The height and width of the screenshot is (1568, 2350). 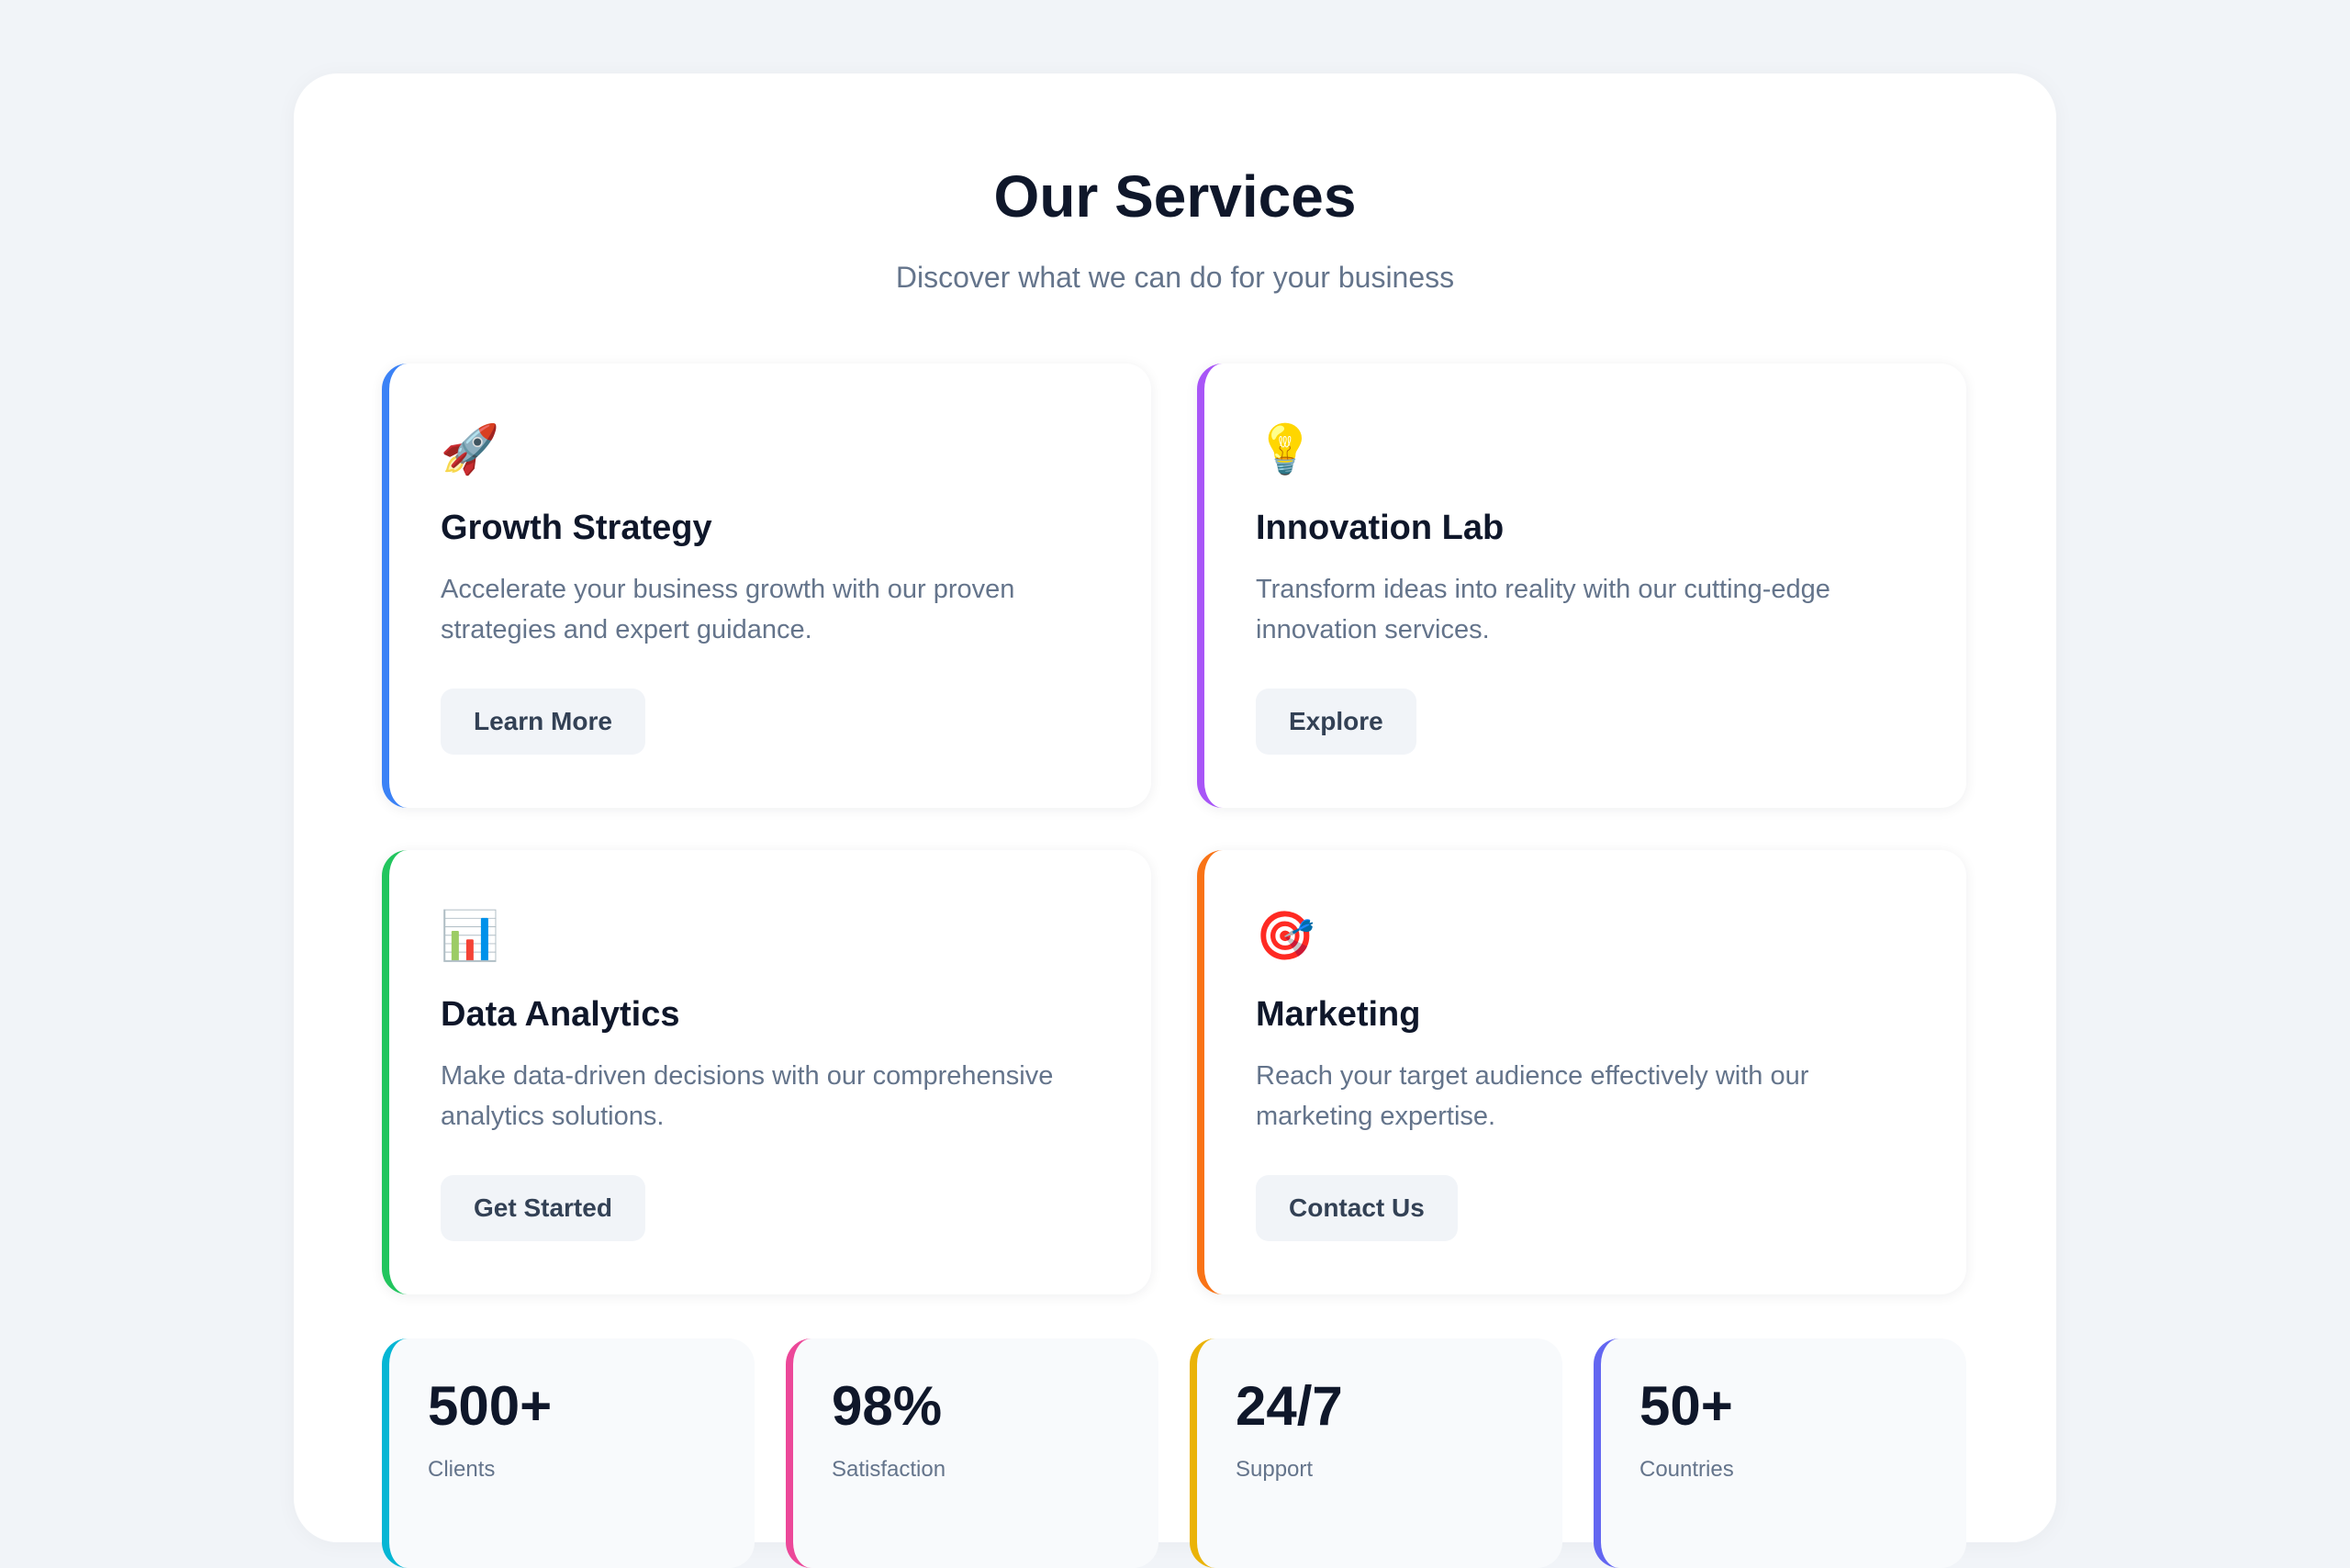 I want to click on service-title: Data Analytics, so click(x=560, y=1014).